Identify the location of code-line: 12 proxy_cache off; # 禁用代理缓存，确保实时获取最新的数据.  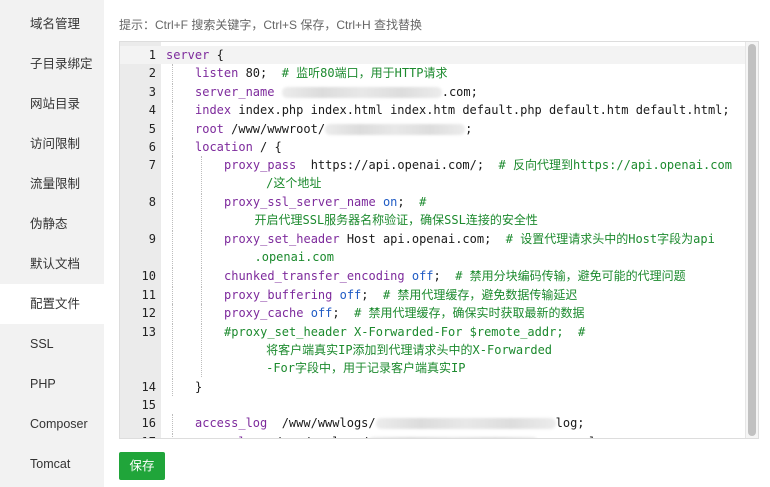
(433, 313).